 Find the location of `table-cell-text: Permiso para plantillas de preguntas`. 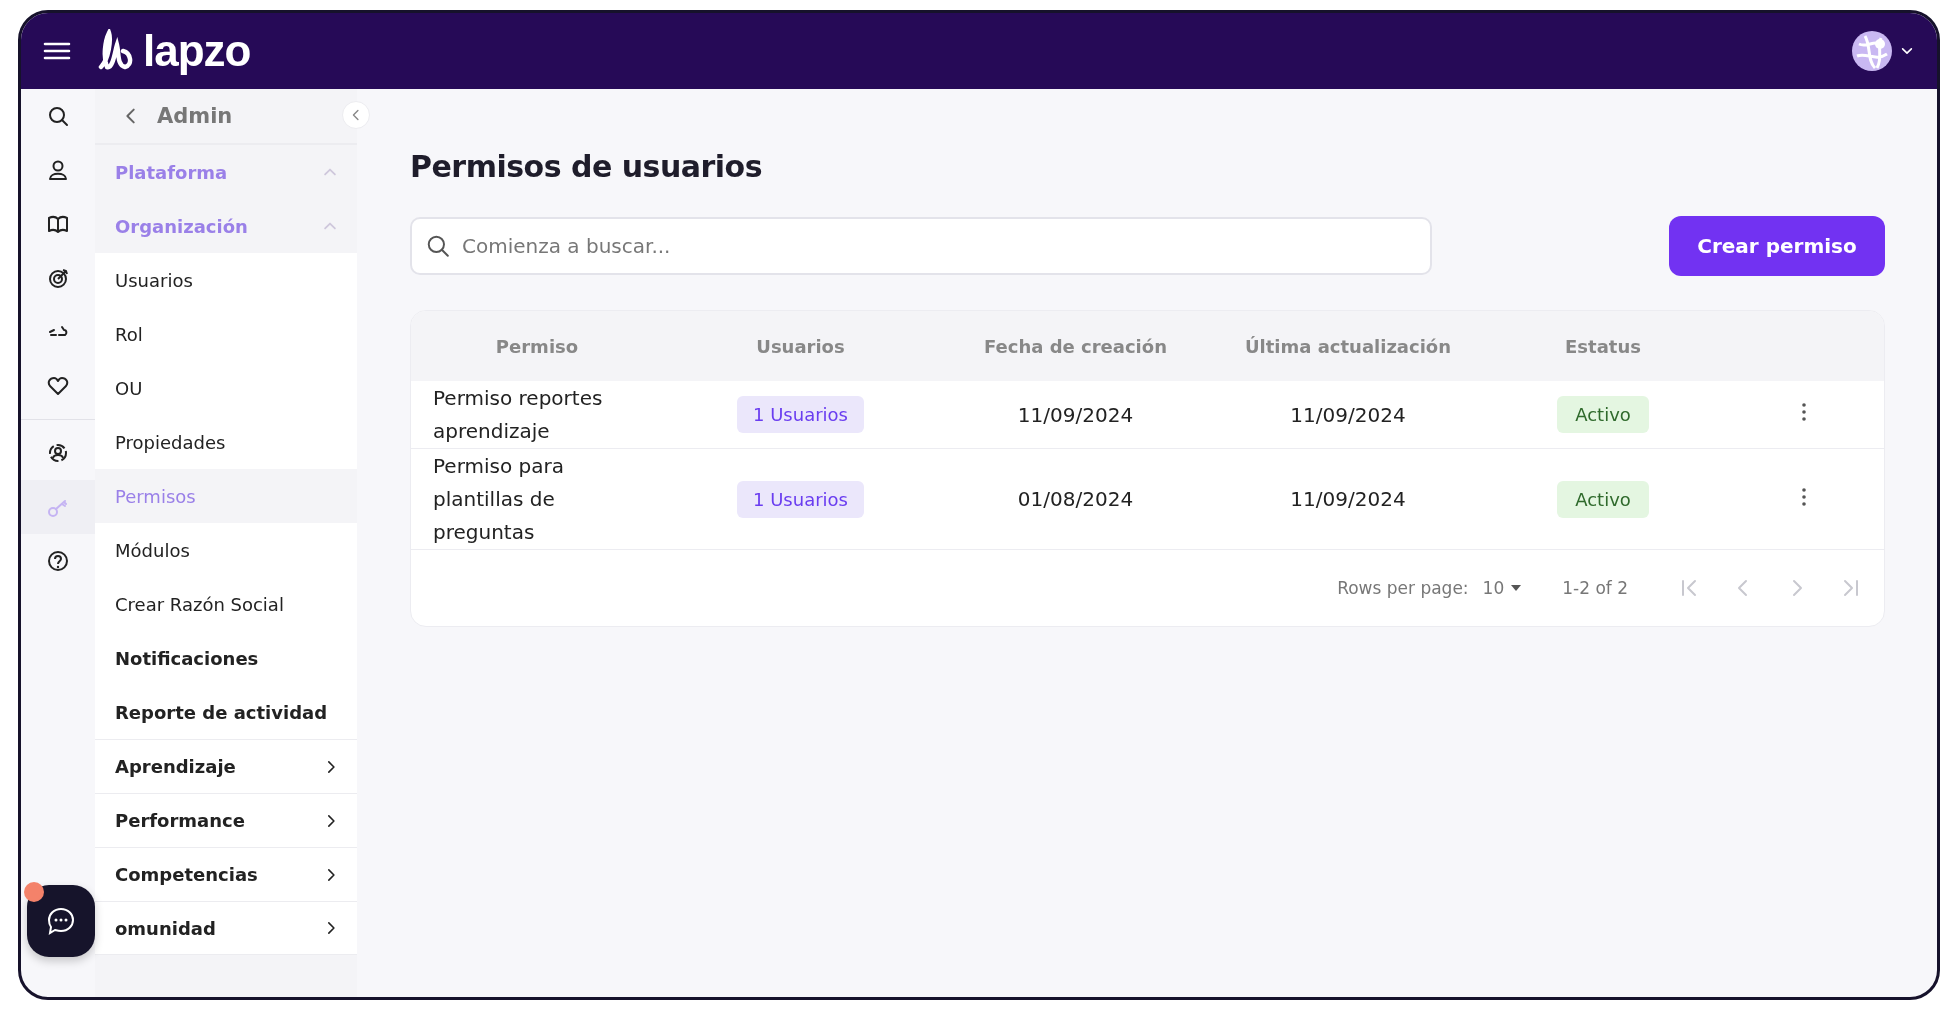

table-cell-text: Permiso para plantillas de preguntas is located at coordinates (498, 499).